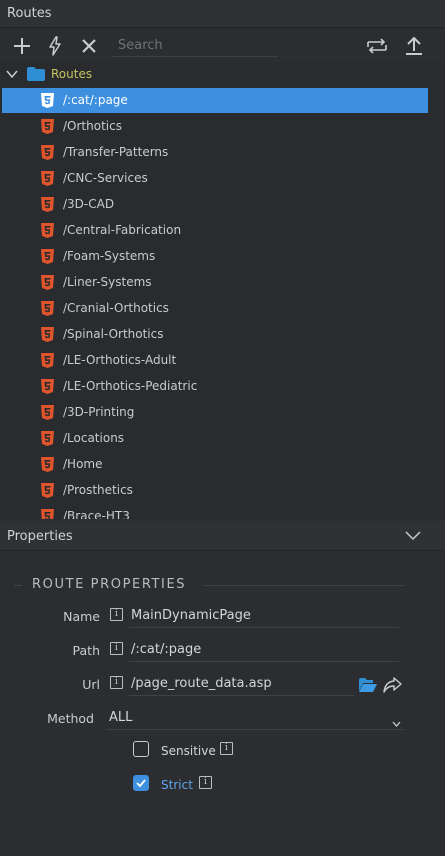 This screenshot has width=445, height=856. I want to click on route-item-label: /Foam-Systems, so click(109, 256).